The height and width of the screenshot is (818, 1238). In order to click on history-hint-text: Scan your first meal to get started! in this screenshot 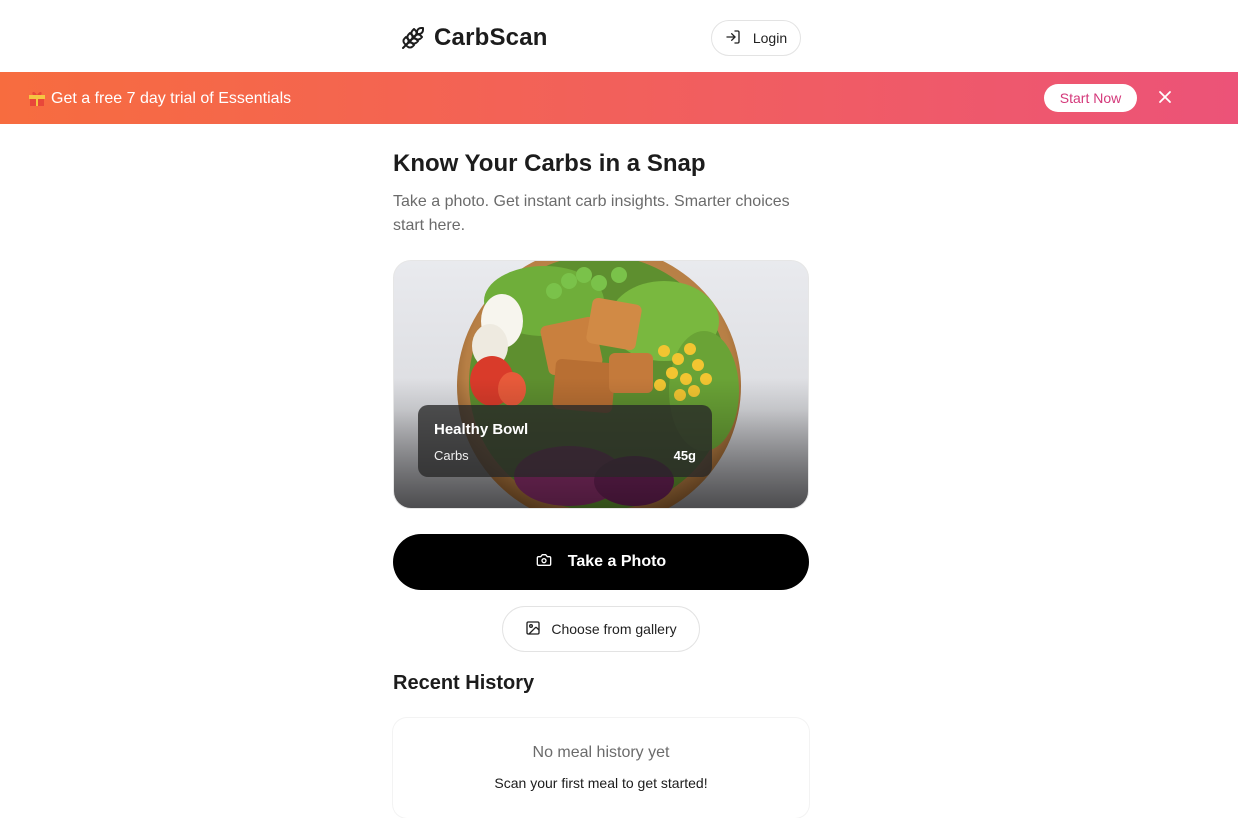, I will do `click(601, 783)`.